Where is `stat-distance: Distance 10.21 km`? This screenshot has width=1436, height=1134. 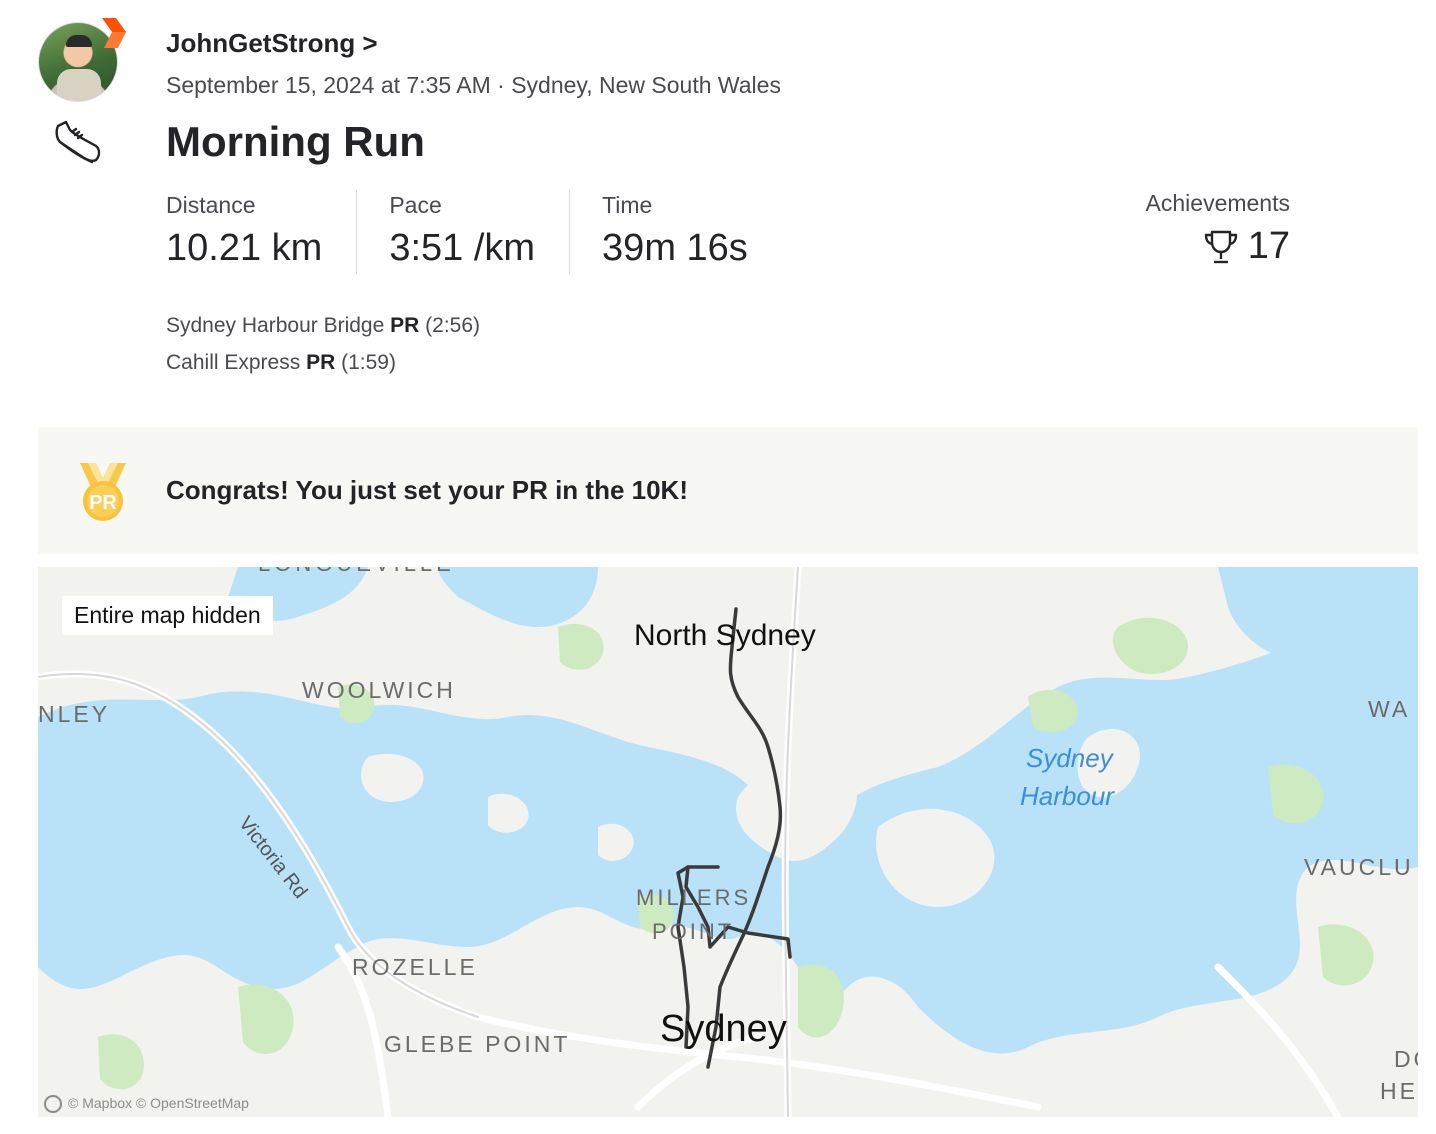 stat-distance: Distance 10.21 km is located at coordinates (262, 232).